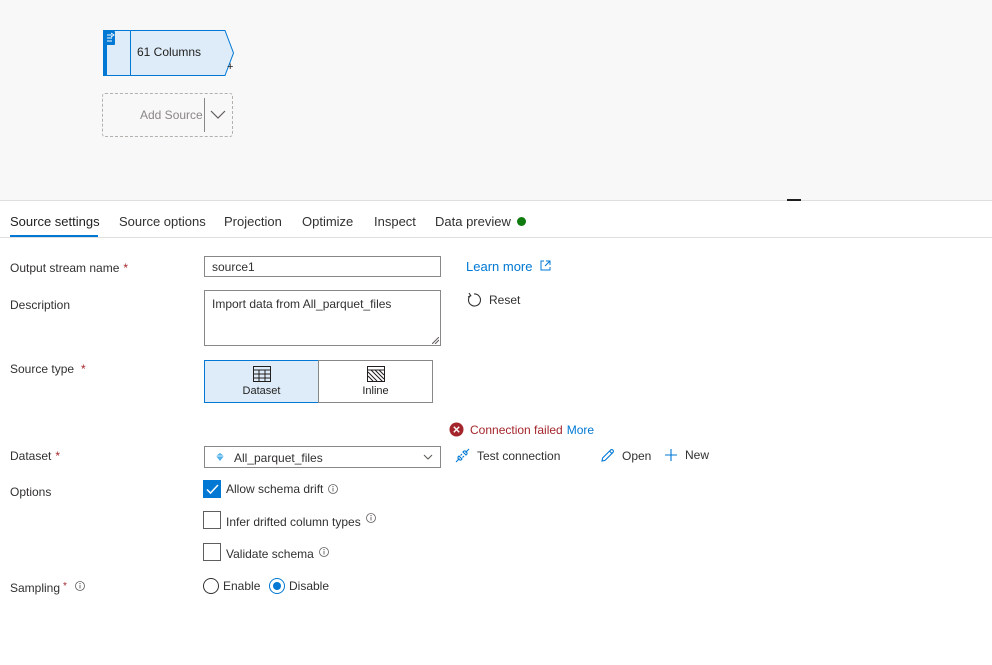  I want to click on checkmark-icon, so click(212, 489).